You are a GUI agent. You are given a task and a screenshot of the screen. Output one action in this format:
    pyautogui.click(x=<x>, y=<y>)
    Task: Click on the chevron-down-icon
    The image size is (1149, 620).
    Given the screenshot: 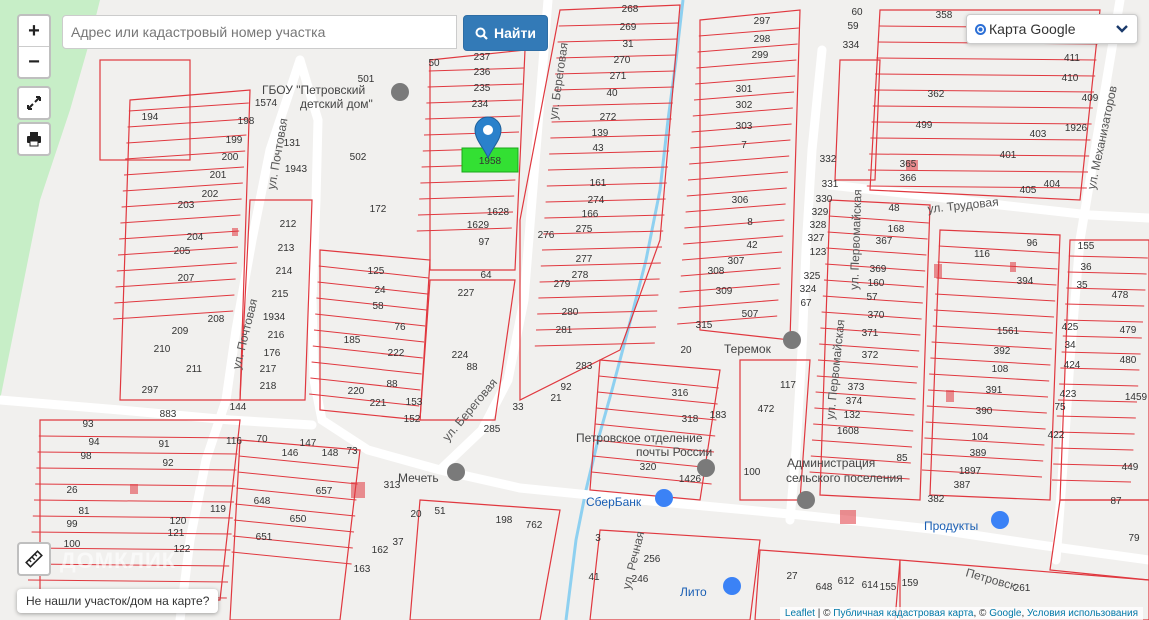 What is the action you would take?
    pyautogui.click(x=1122, y=29)
    